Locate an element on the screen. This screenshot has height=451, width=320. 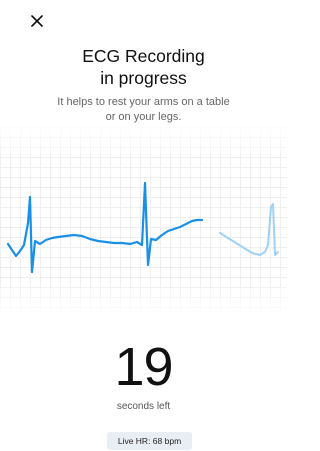
live-hr-badge: Live HR: 68 bpm is located at coordinates (149, 441).